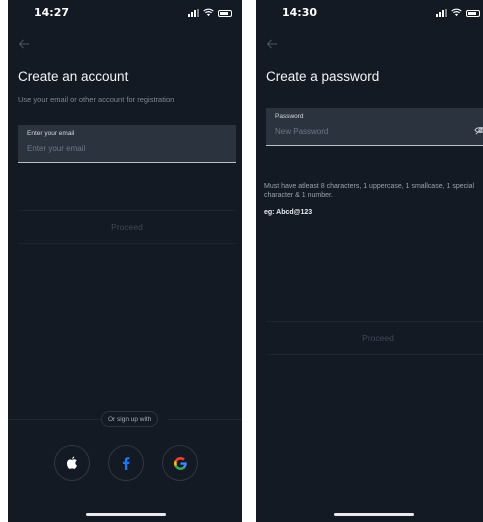 This screenshot has height=522, width=483. What do you see at coordinates (288, 212) in the screenshot?
I see `password-example: eg: Abcd@123` at bounding box center [288, 212].